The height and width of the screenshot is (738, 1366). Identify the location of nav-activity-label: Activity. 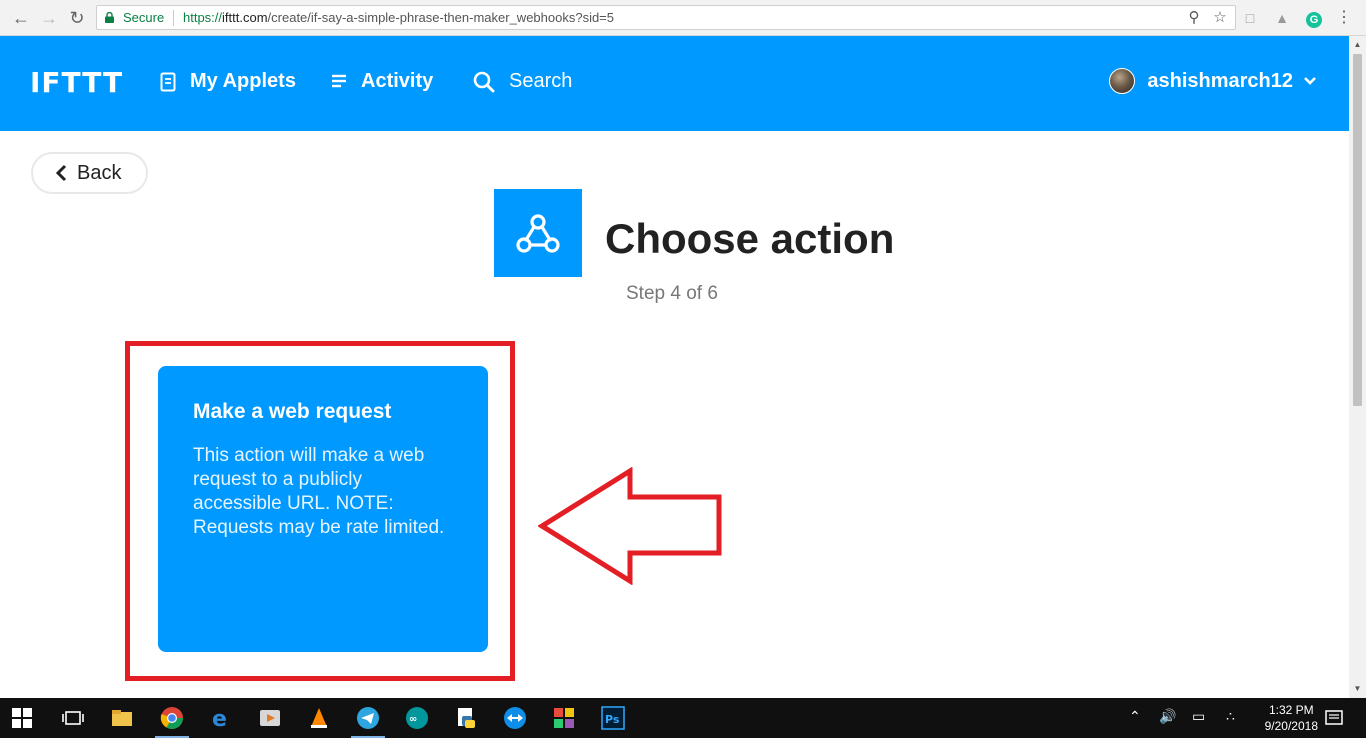
(397, 81).